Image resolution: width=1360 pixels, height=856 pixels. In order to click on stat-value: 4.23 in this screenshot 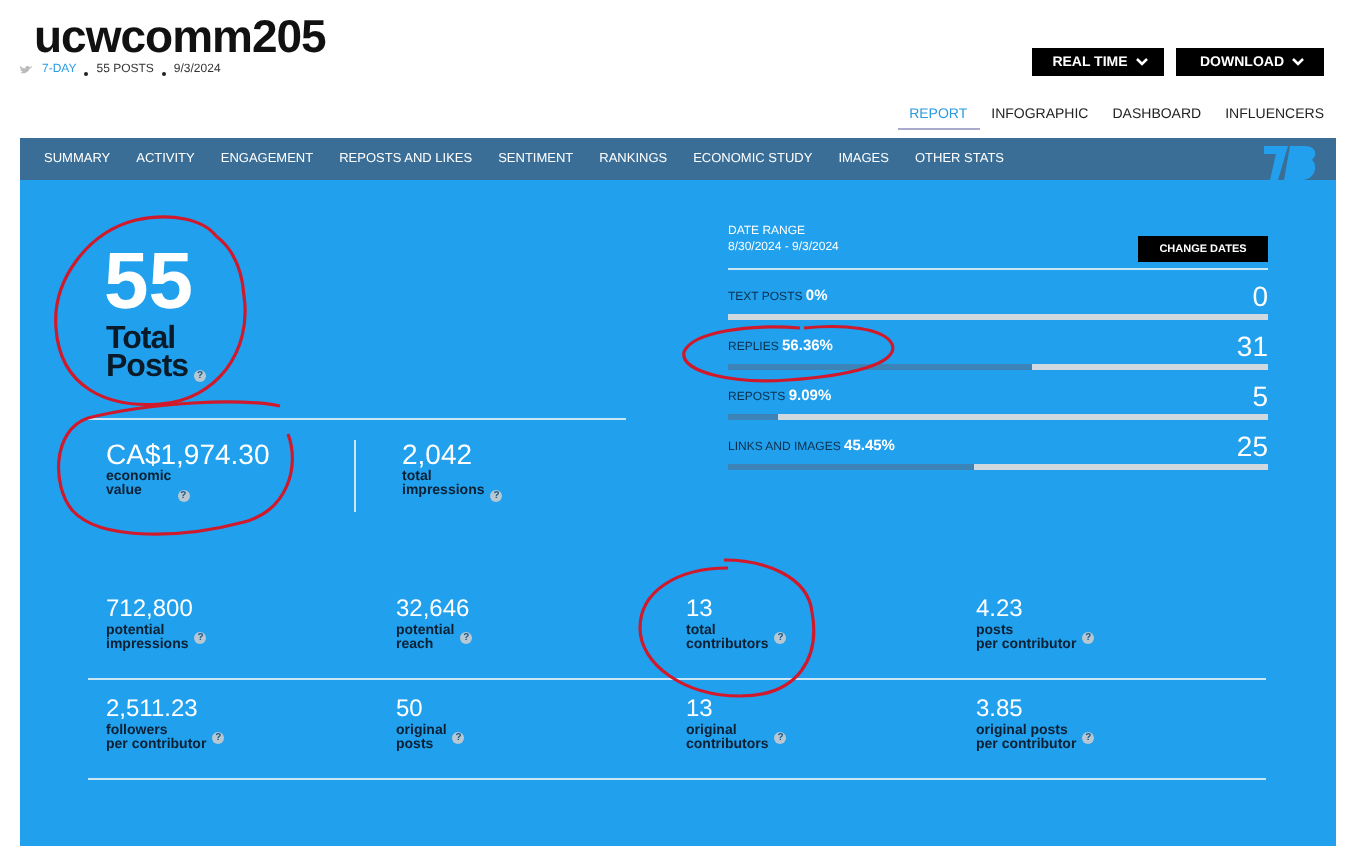, I will do `click(1000, 608)`.